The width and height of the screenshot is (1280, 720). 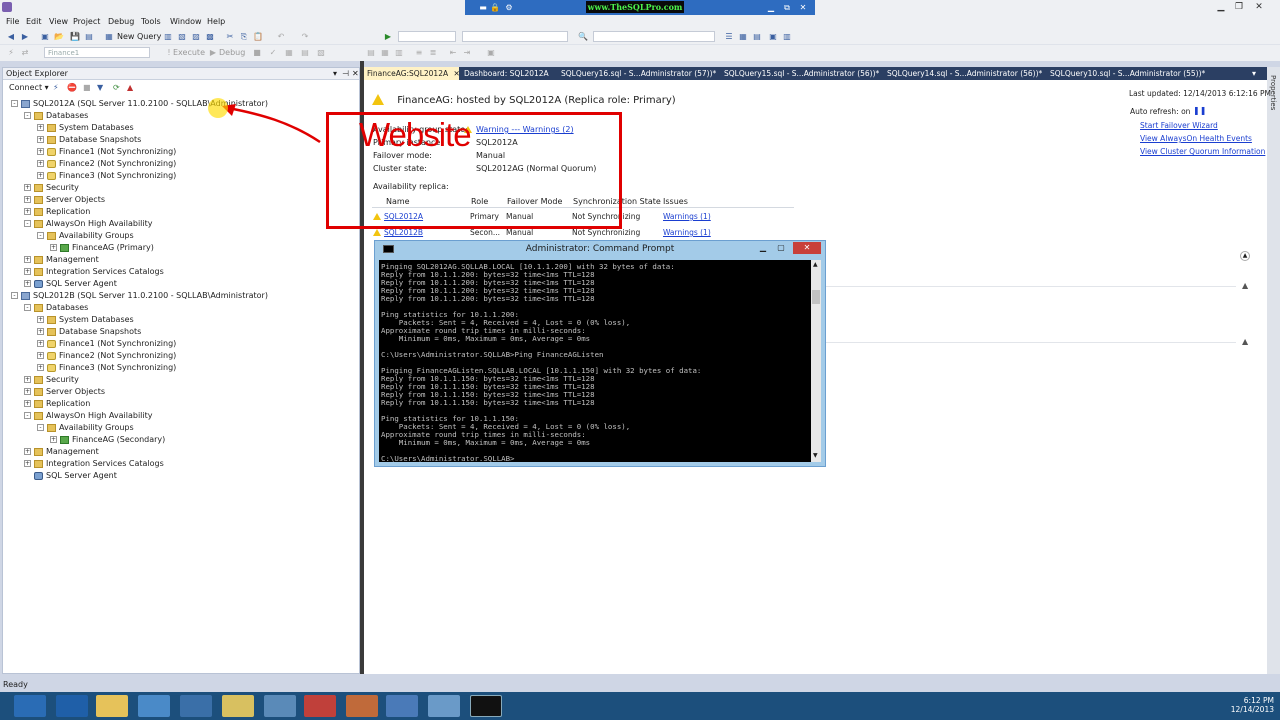 What do you see at coordinates (583, 37) in the screenshot?
I see `find-icon: 🔍` at bounding box center [583, 37].